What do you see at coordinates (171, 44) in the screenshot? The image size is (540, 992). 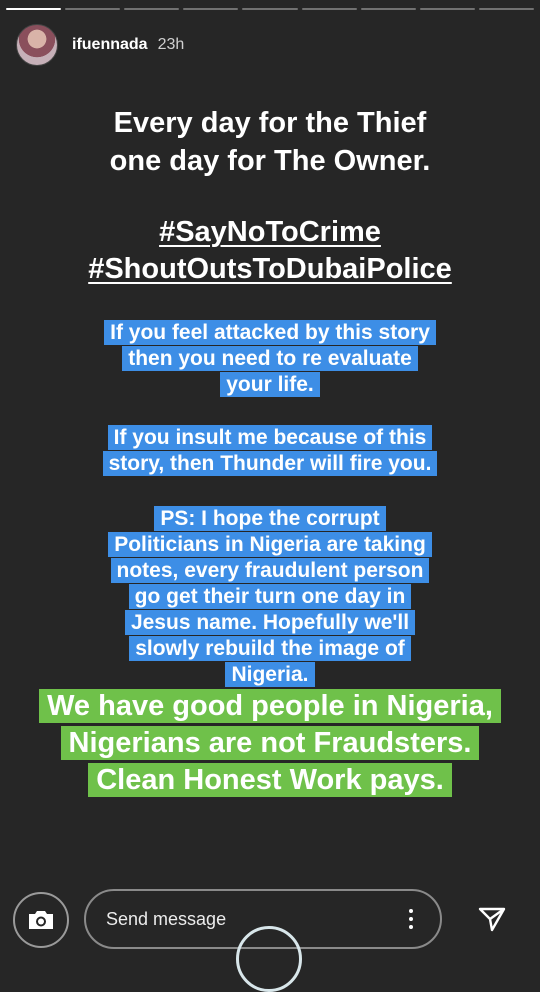 I see `post-time: 23h` at bounding box center [171, 44].